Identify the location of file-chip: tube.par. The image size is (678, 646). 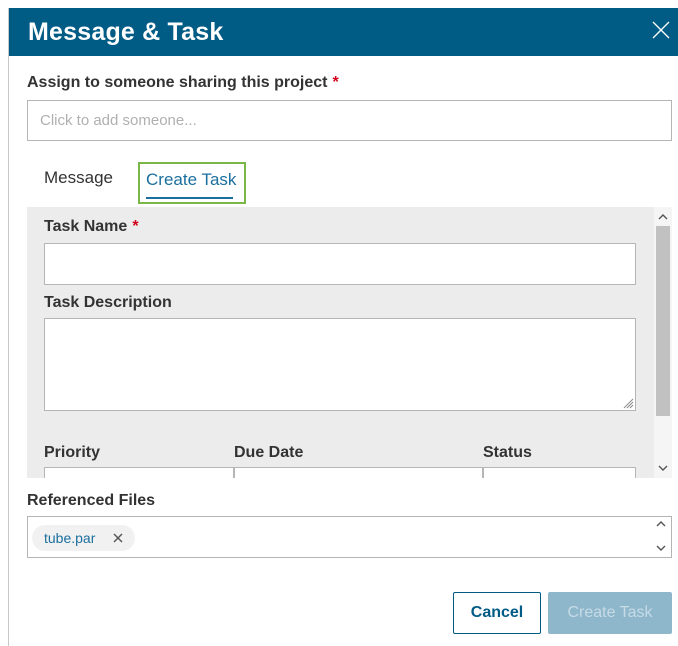
(83, 538).